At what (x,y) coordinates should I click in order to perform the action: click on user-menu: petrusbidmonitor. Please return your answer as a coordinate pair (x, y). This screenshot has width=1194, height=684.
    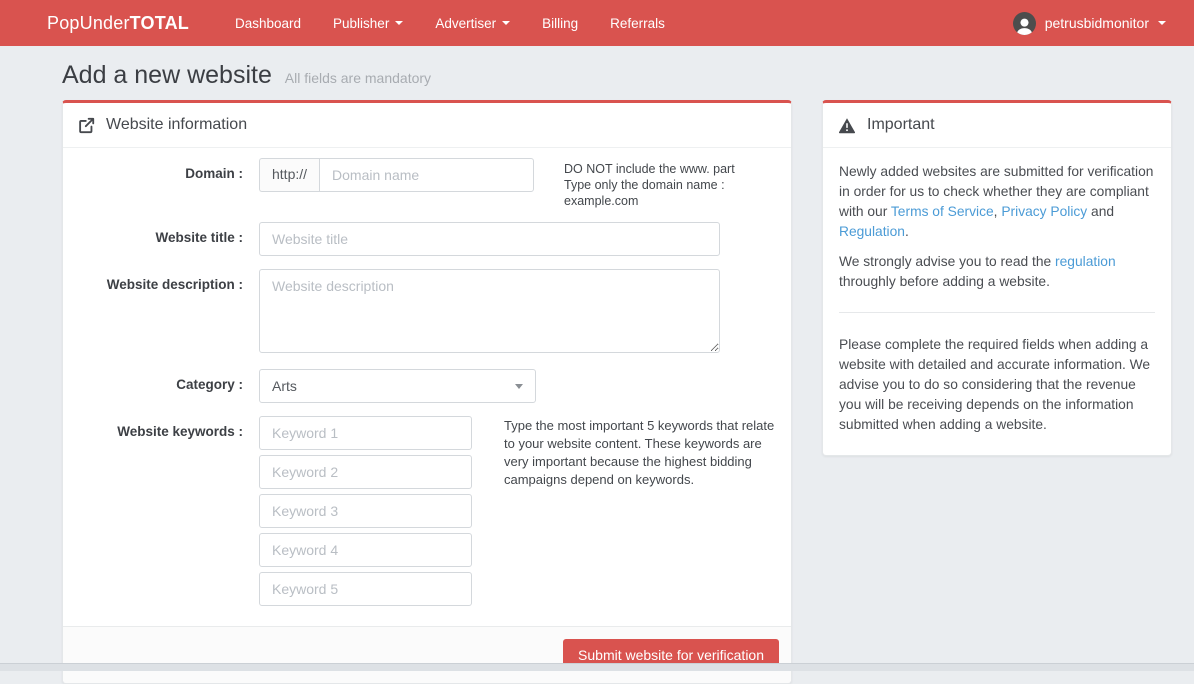
    Looking at the image, I should click on (1089, 23).